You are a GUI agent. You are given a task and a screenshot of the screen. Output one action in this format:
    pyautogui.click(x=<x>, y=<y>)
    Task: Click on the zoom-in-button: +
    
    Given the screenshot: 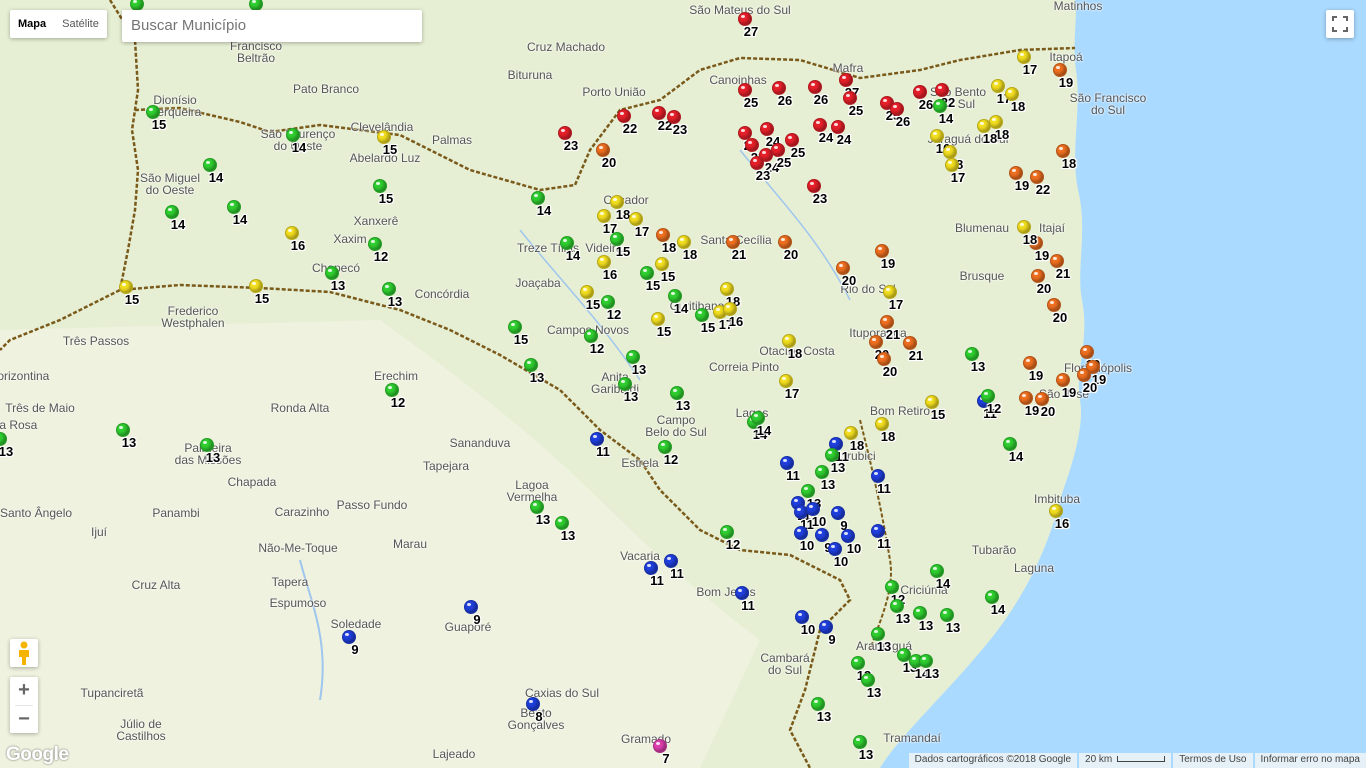 What is the action you would take?
    pyautogui.click(x=24, y=691)
    